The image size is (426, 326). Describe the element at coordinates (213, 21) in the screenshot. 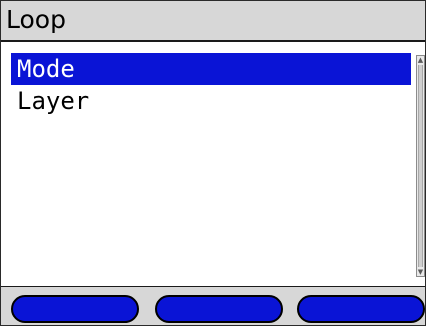

I see `title-bar: Loop` at that location.